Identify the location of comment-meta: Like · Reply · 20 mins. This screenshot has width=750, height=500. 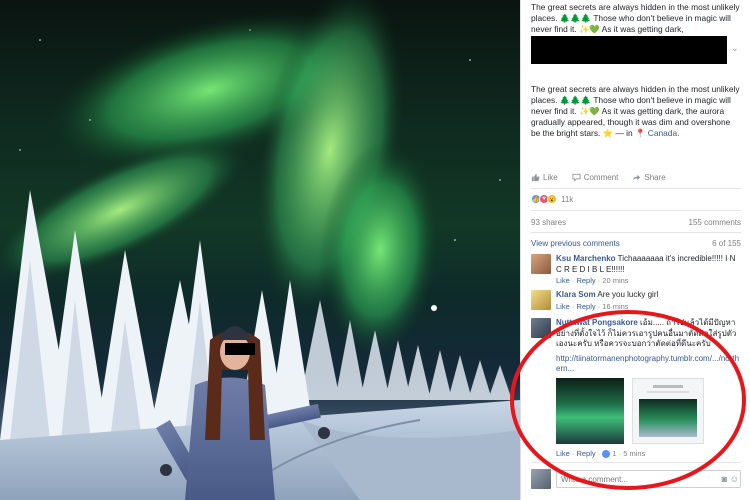
(592, 280).